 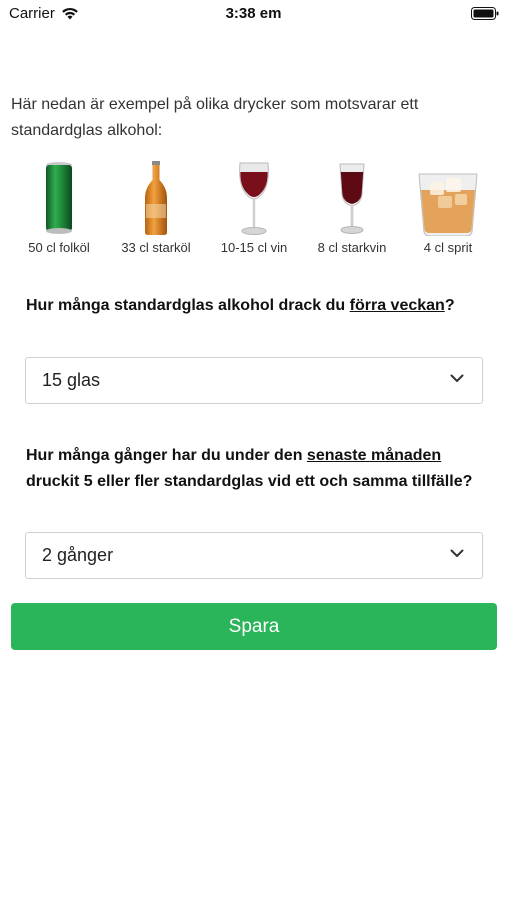 What do you see at coordinates (156, 247) in the screenshot?
I see `drink-label: 33 cl starköl` at bounding box center [156, 247].